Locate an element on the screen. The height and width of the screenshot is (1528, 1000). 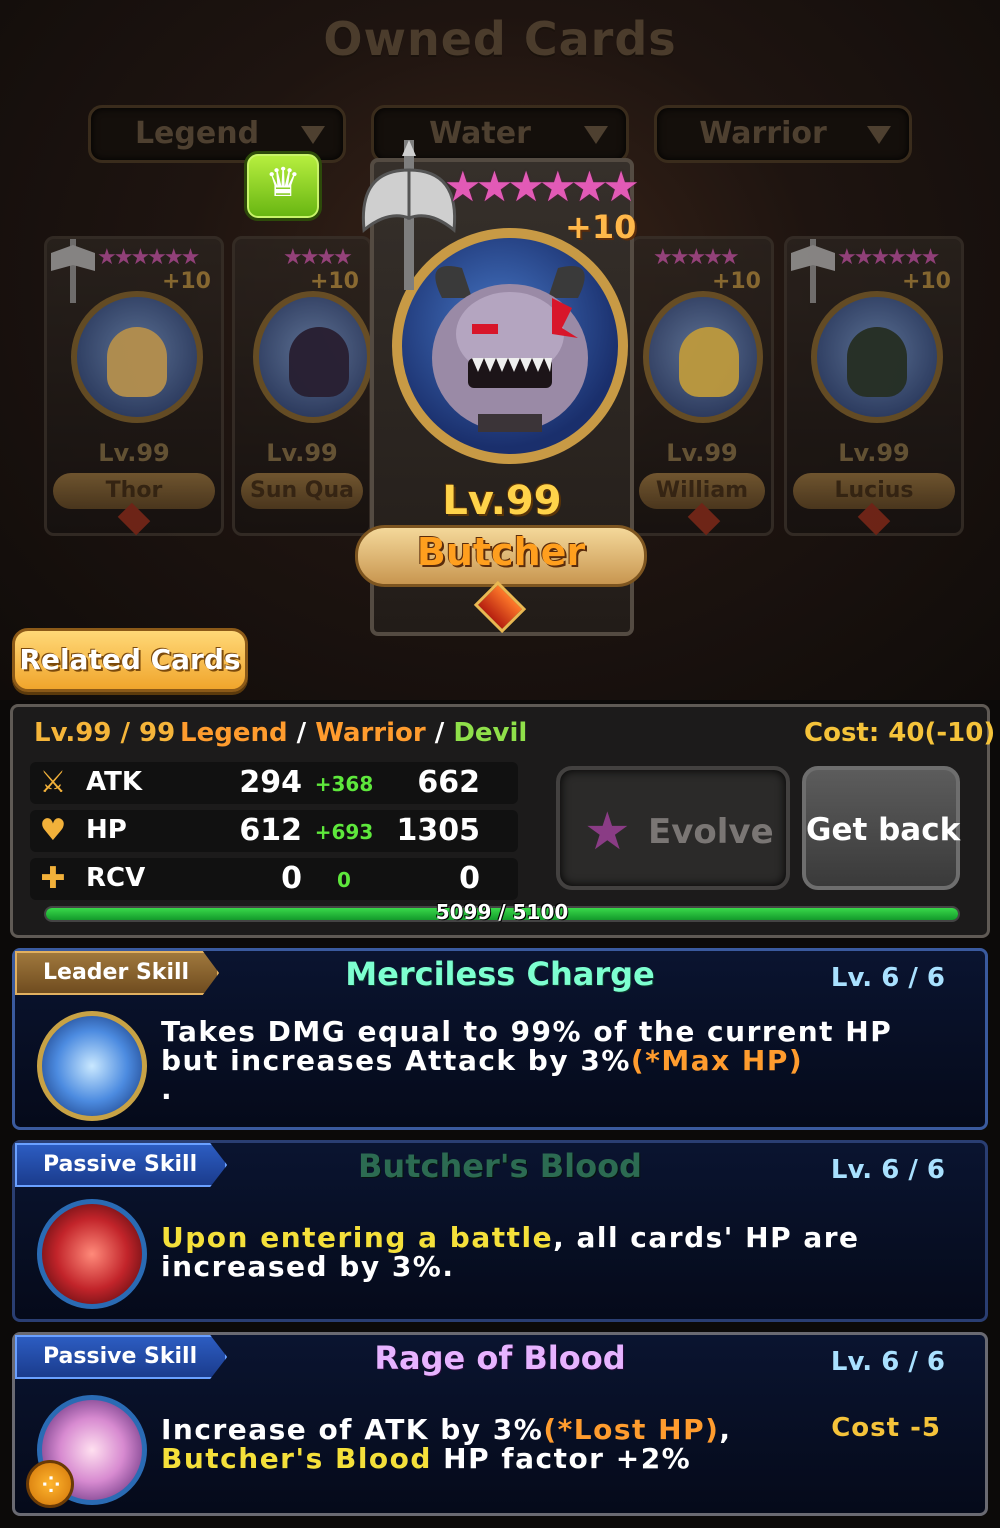
card-thumbnail-thor: ★★★★★★ +10 Lv.99 Thor is located at coordinates (134, 386).